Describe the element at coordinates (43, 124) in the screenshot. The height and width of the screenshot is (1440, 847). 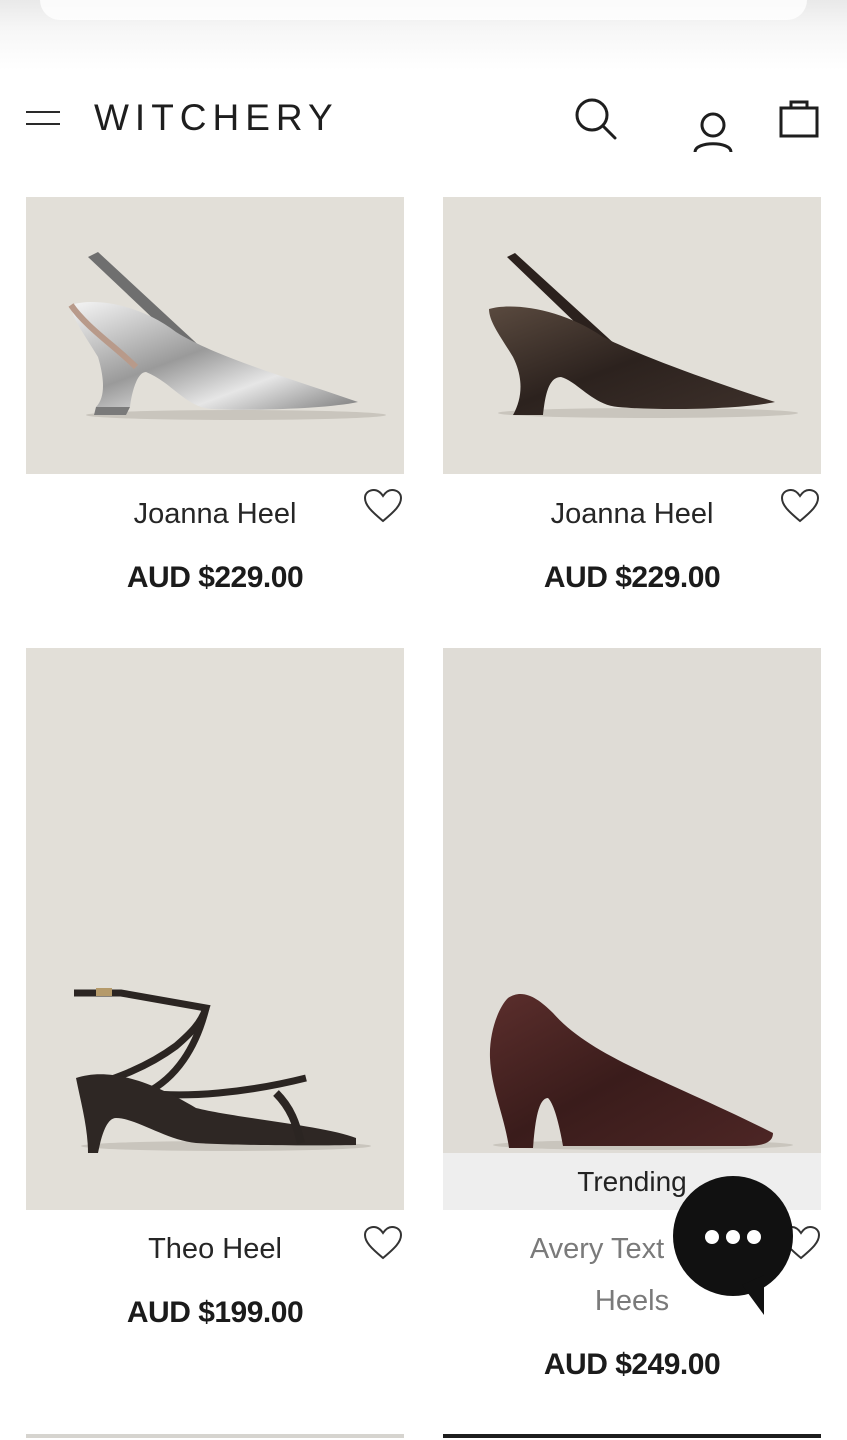
I see `menu-icon-bar` at that location.